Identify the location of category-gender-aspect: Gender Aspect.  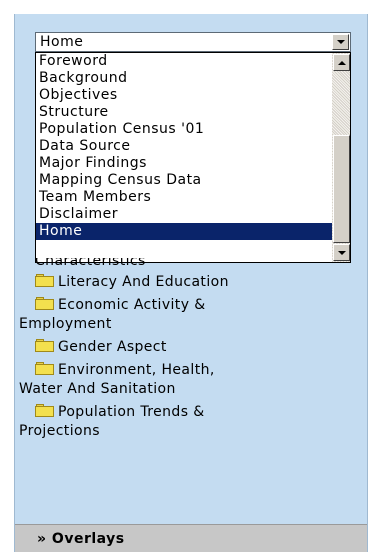
(189, 347).